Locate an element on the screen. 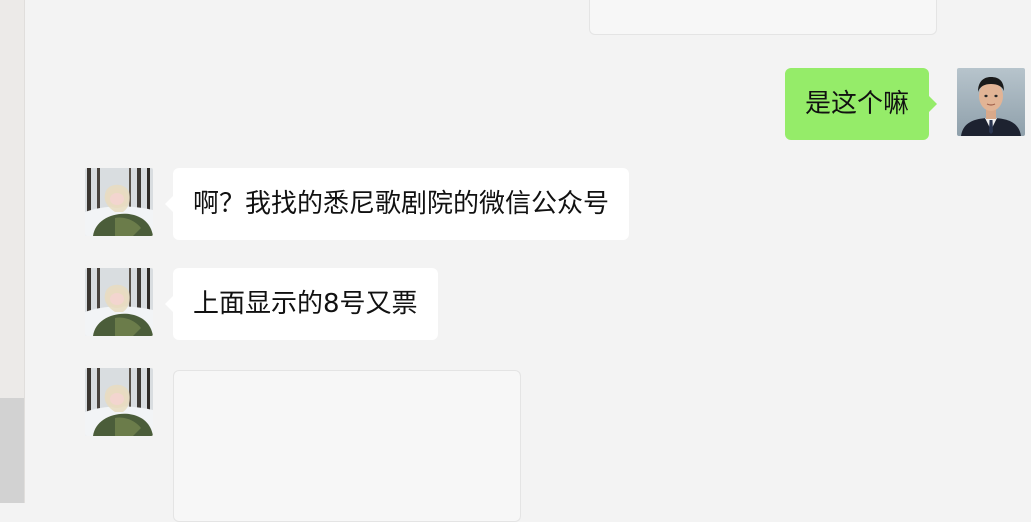 The image size is (1031, 522). man-in-suit-avatar-icon is located at coordinates (991, 102).